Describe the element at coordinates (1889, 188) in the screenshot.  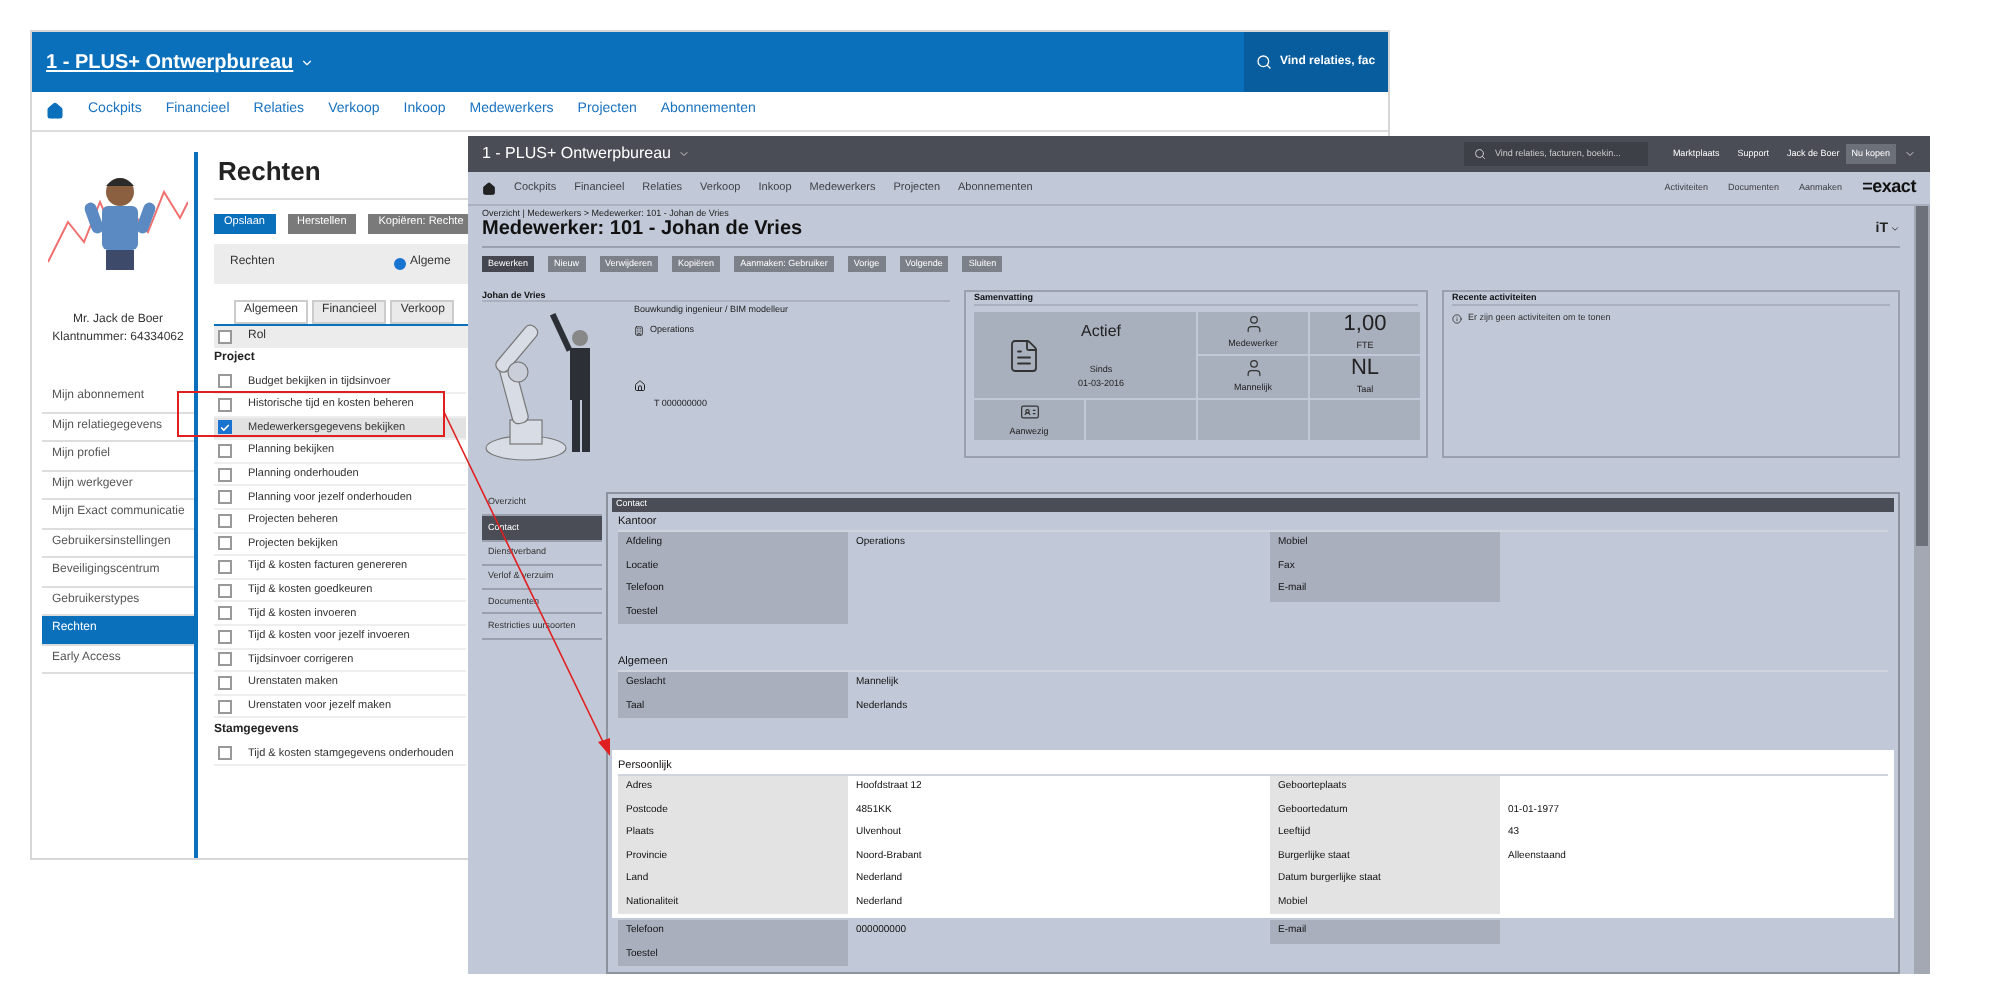
I see `logo: =exact` at that location.